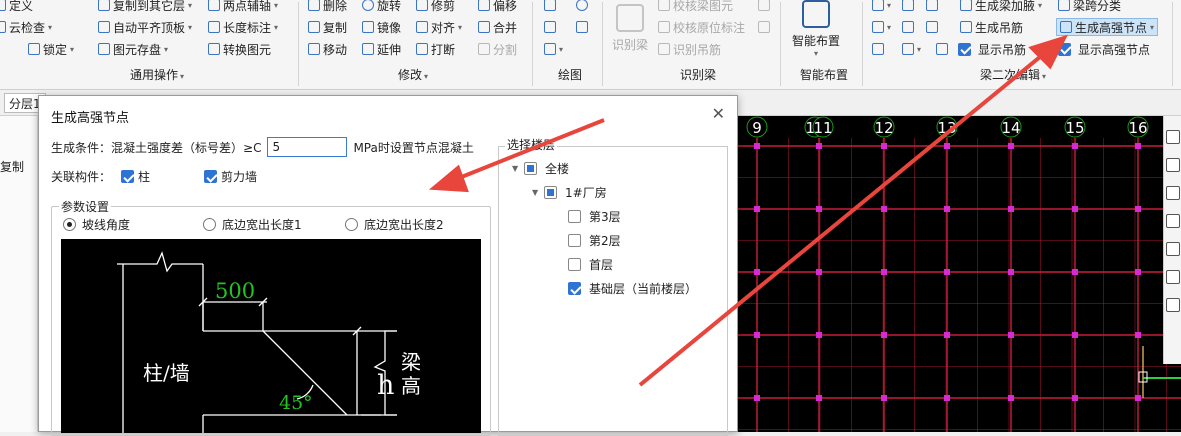 This screenshot has width=1181, height=436. Describe the element at coordinates (211, 176) in the screenshot. I see `shear-wall-checkbox` at that location.